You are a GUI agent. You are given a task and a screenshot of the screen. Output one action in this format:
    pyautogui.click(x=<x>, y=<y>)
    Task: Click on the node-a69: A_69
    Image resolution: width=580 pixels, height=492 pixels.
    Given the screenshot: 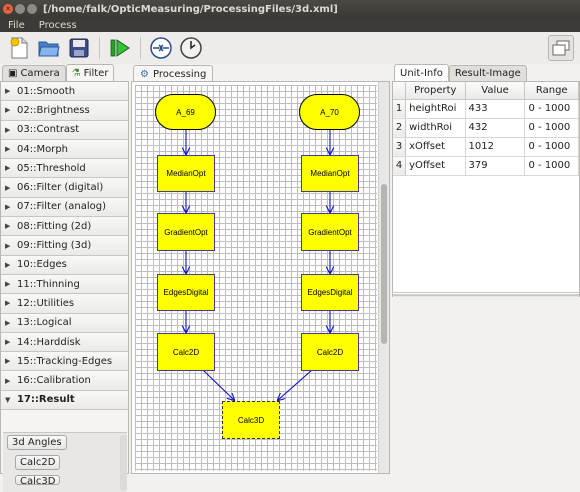 What is the action you would take?
    pyautogui.click(x=185, y=112)
    